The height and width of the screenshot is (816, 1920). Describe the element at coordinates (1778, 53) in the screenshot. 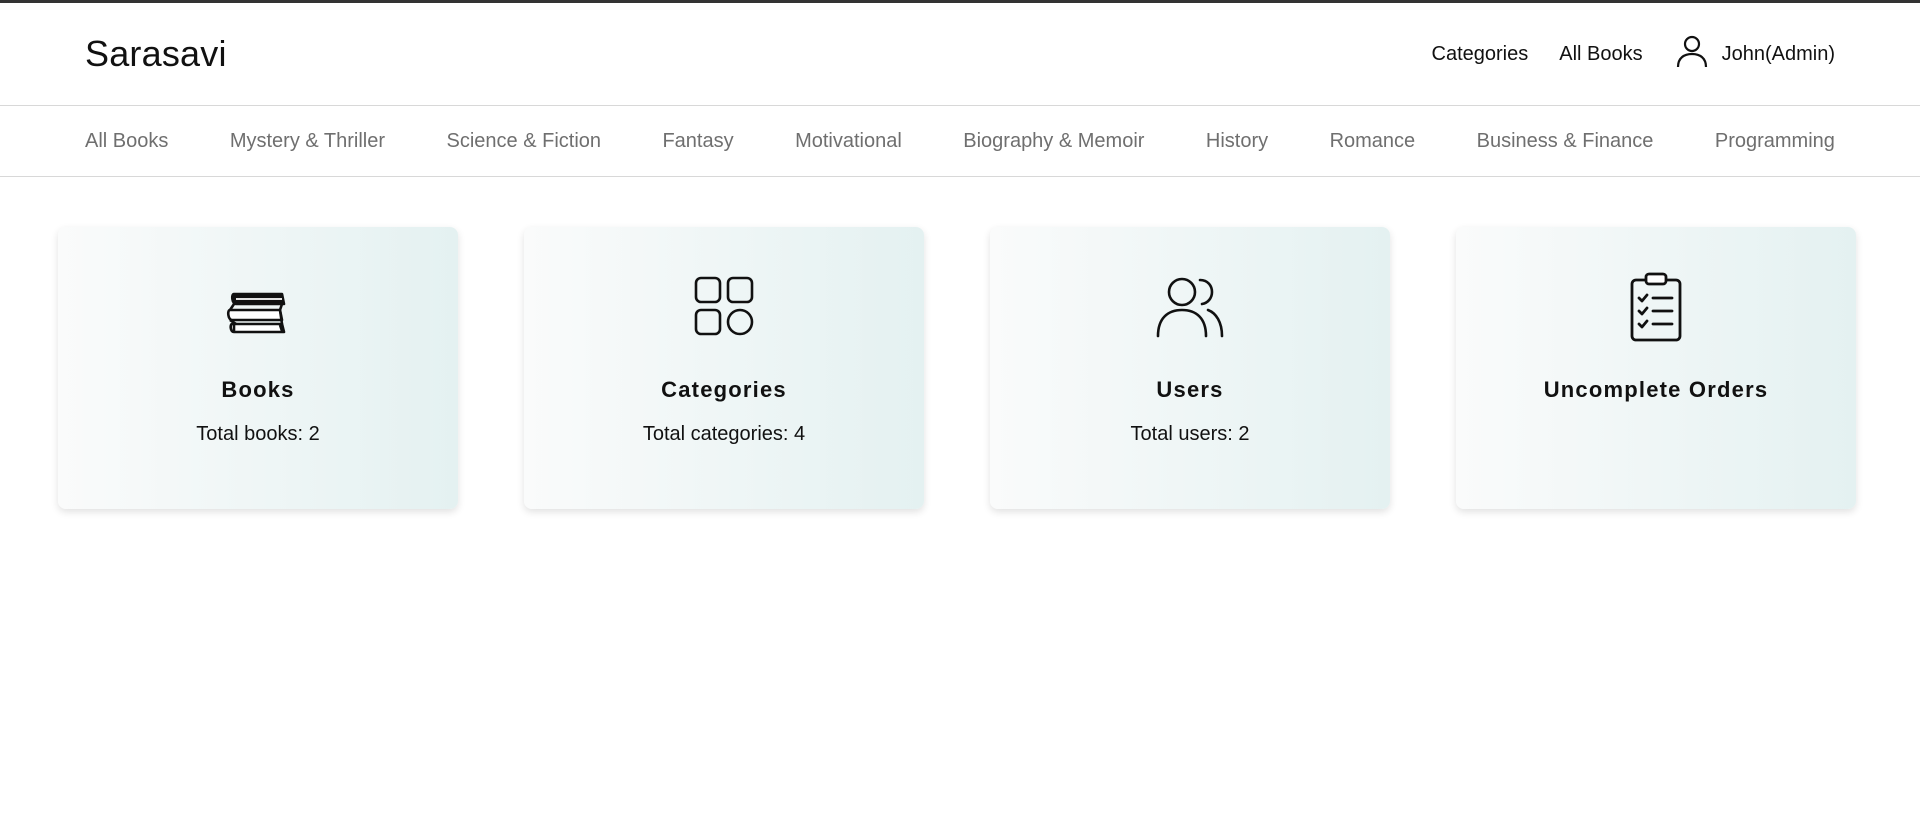

I see `user-name: John(Admin)` at that location.